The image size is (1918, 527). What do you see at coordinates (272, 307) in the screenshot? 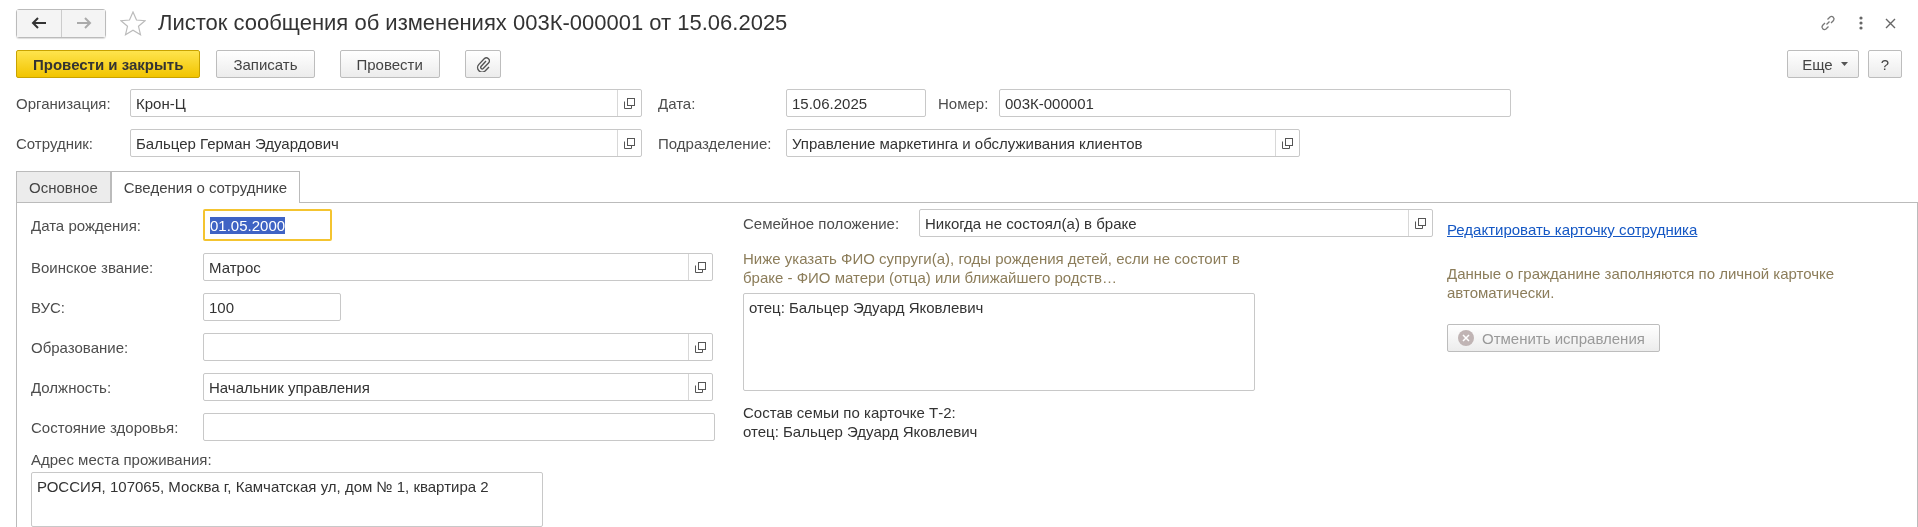
I see `input-field: 100` at bounding box center [272, 307].